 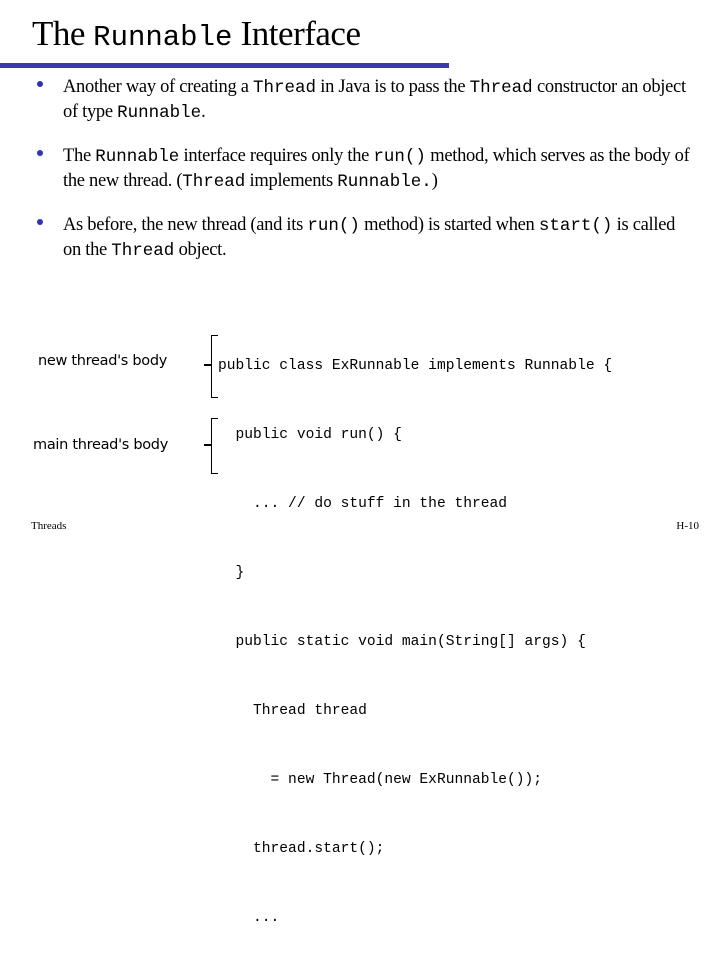 I want to click on bullet-text-run: The, so click(x=79, y=156).